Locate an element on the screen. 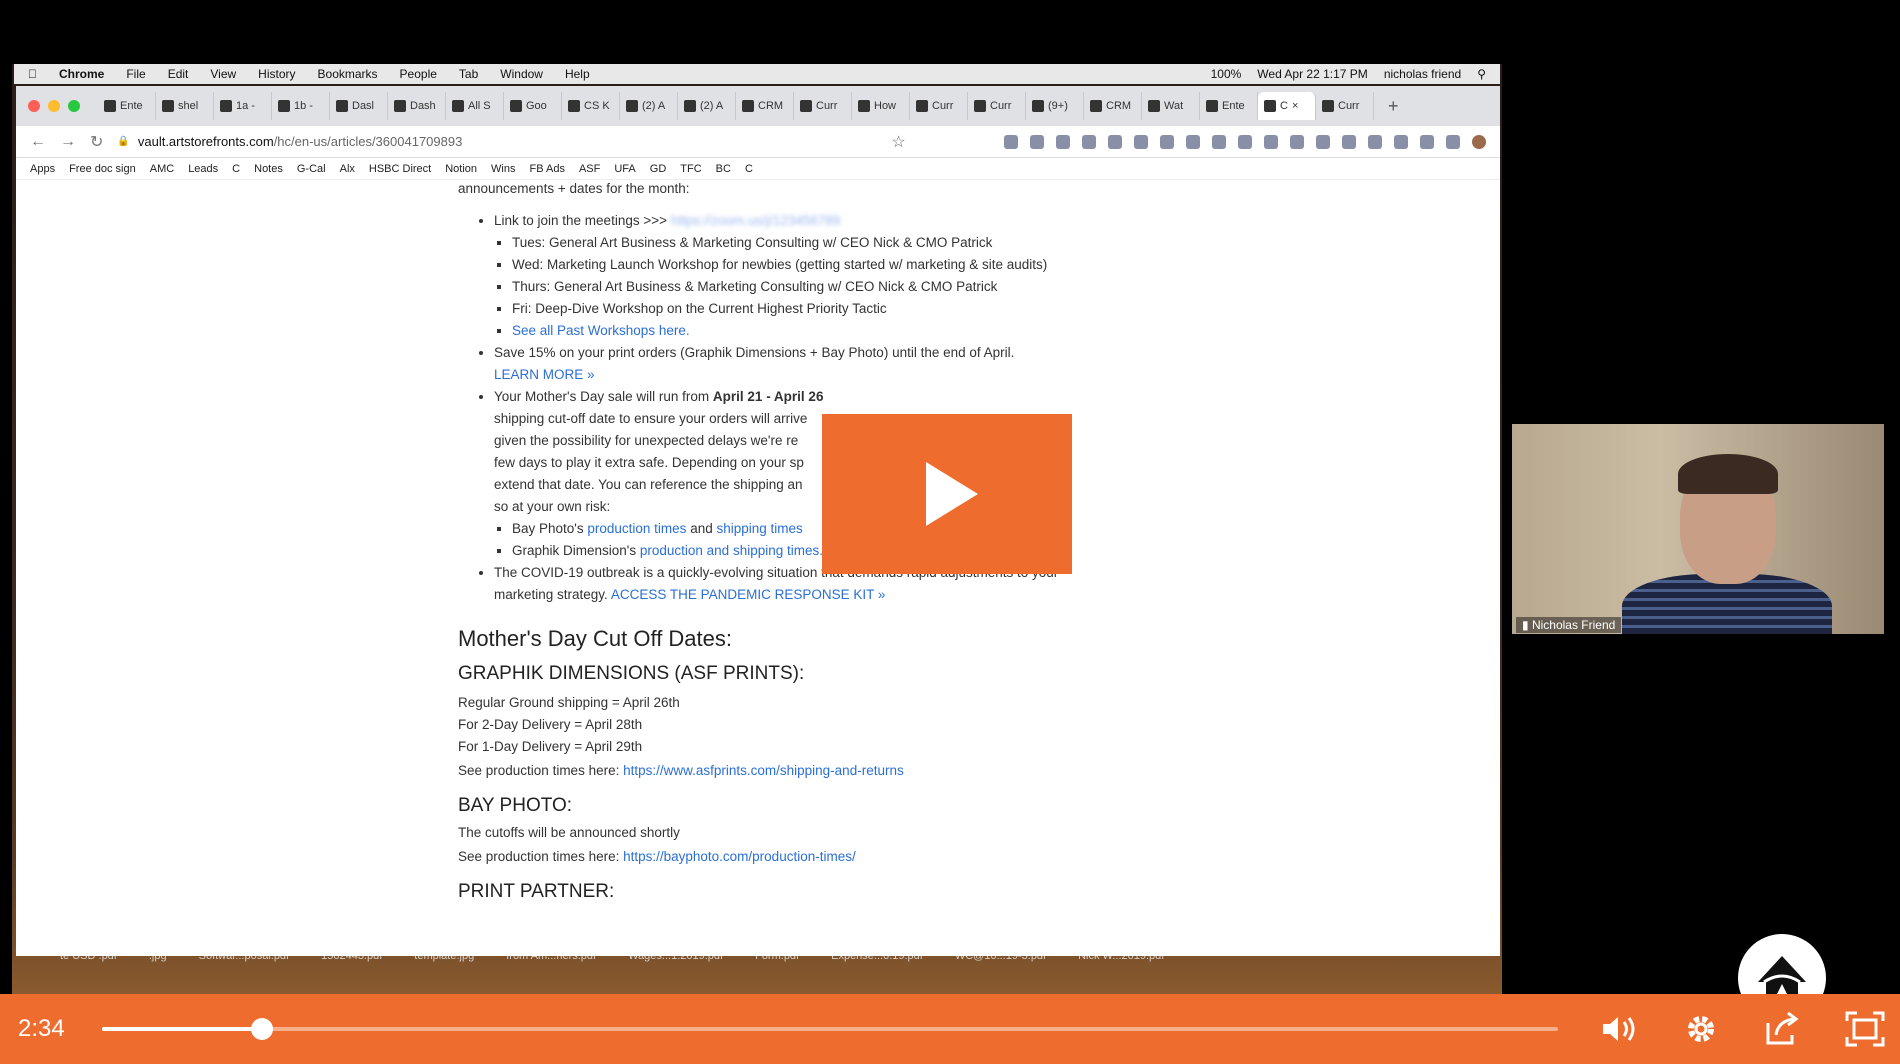  bookmark-item: GD is located at coordinates (658, 169).